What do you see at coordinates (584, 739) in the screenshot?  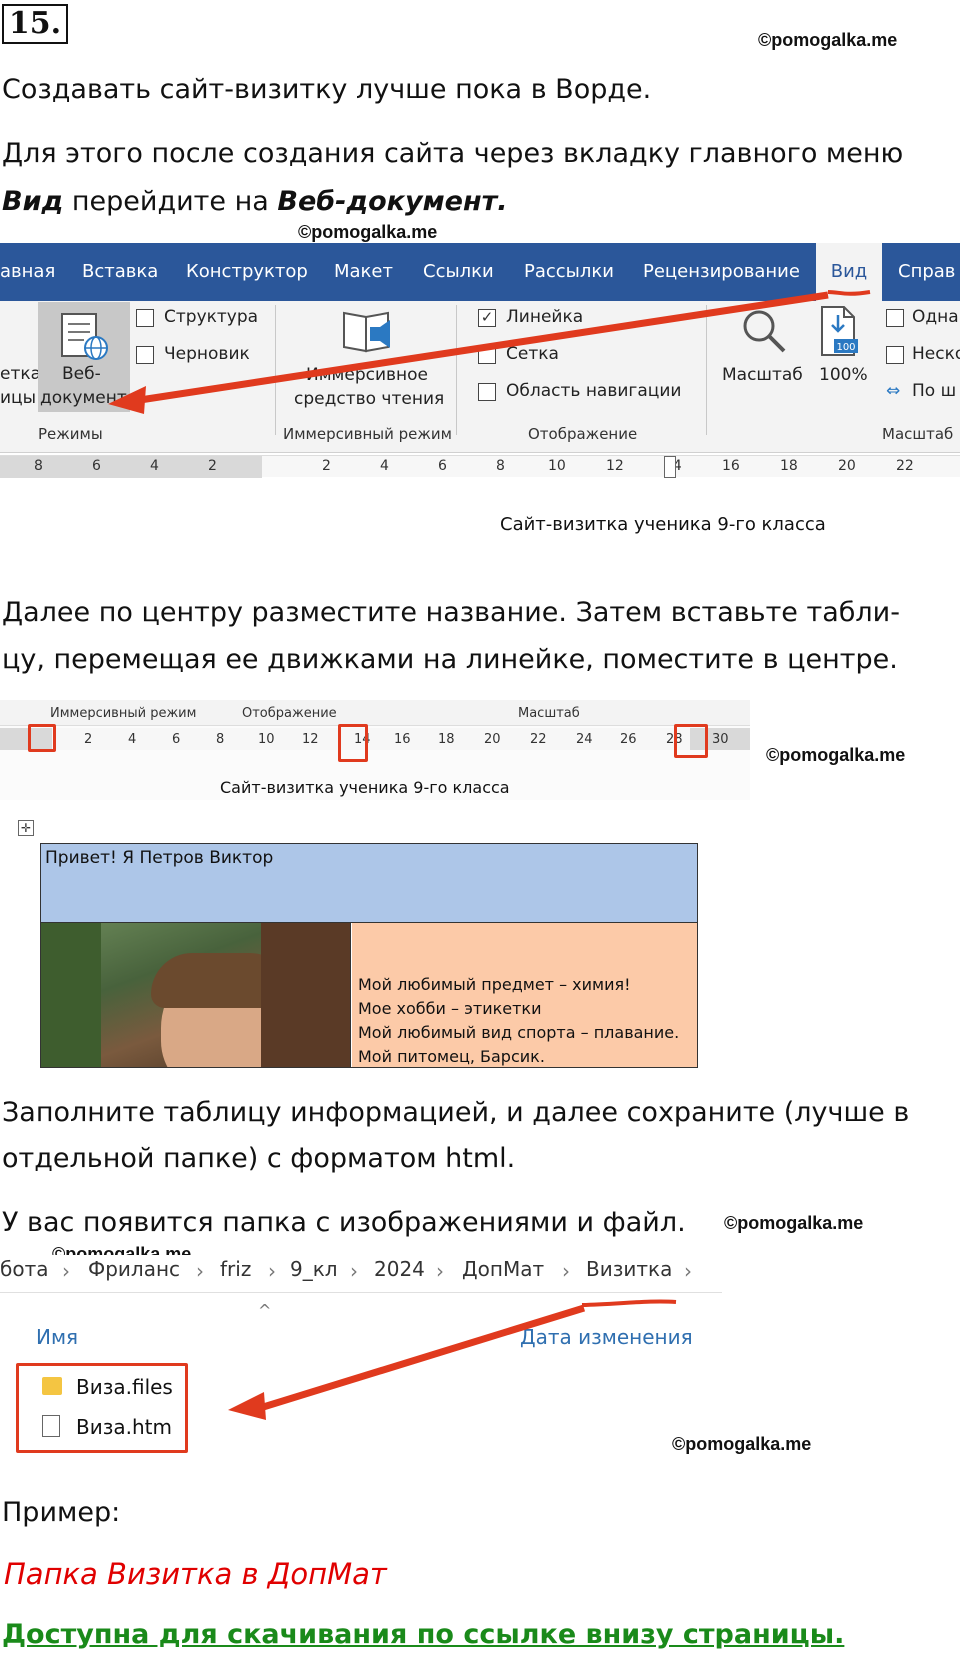 I see `ruler-tick: 24` at bounding box center [584, 739].